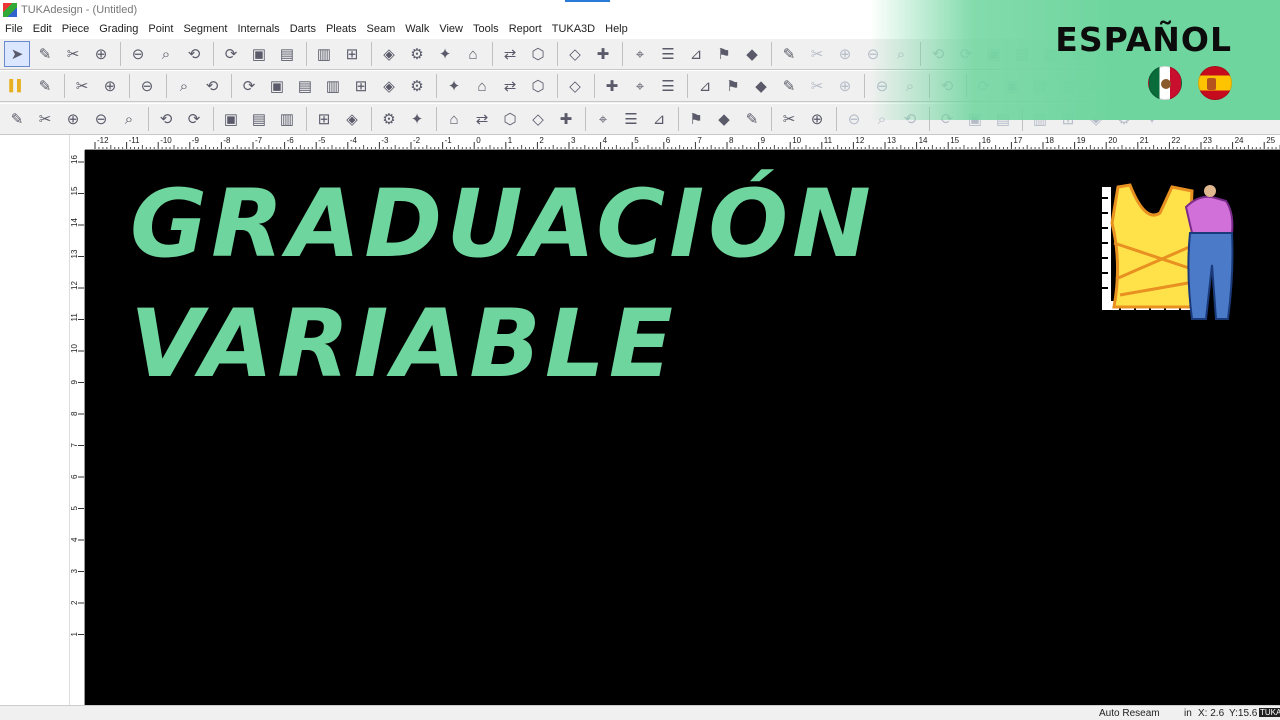 This screenshot has width=1280, height=720. Describe the element at coordinates (789, 86) in the screenshot. I see `pleat-d-button: ✎` at that location.